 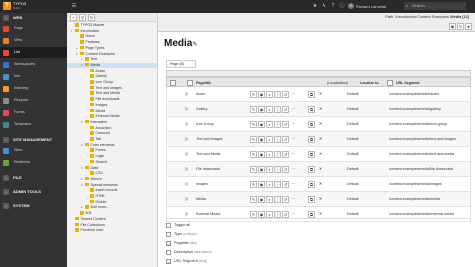 What do you see at coordinates (201, 199) in the screenshot?
I see `row-title: Media` at bounding box center [201, 199].